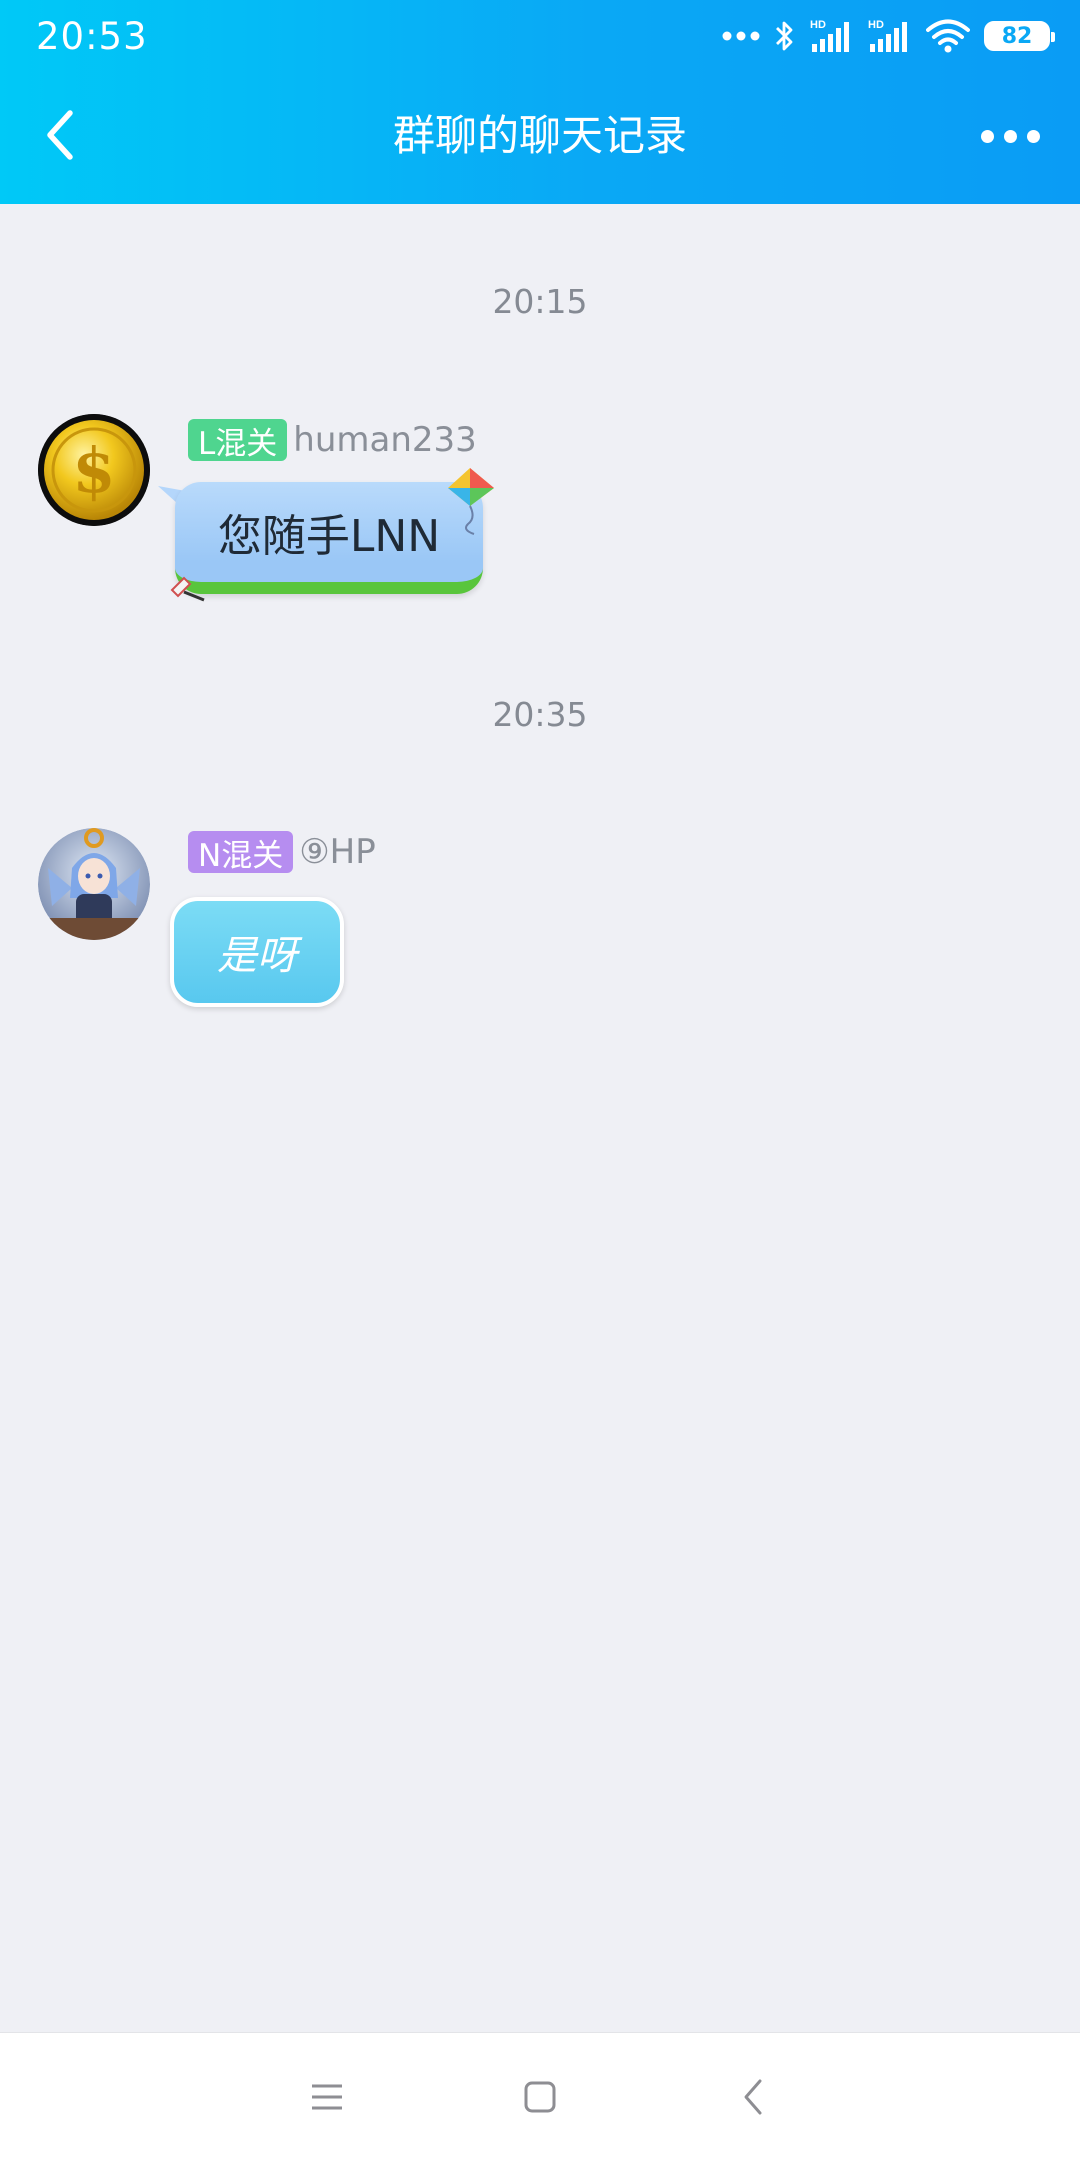  What do you see at coordinates (337, 852) in the screenshot?
I see `sender-name: ⑨HP` at bounding box center [337, 852].